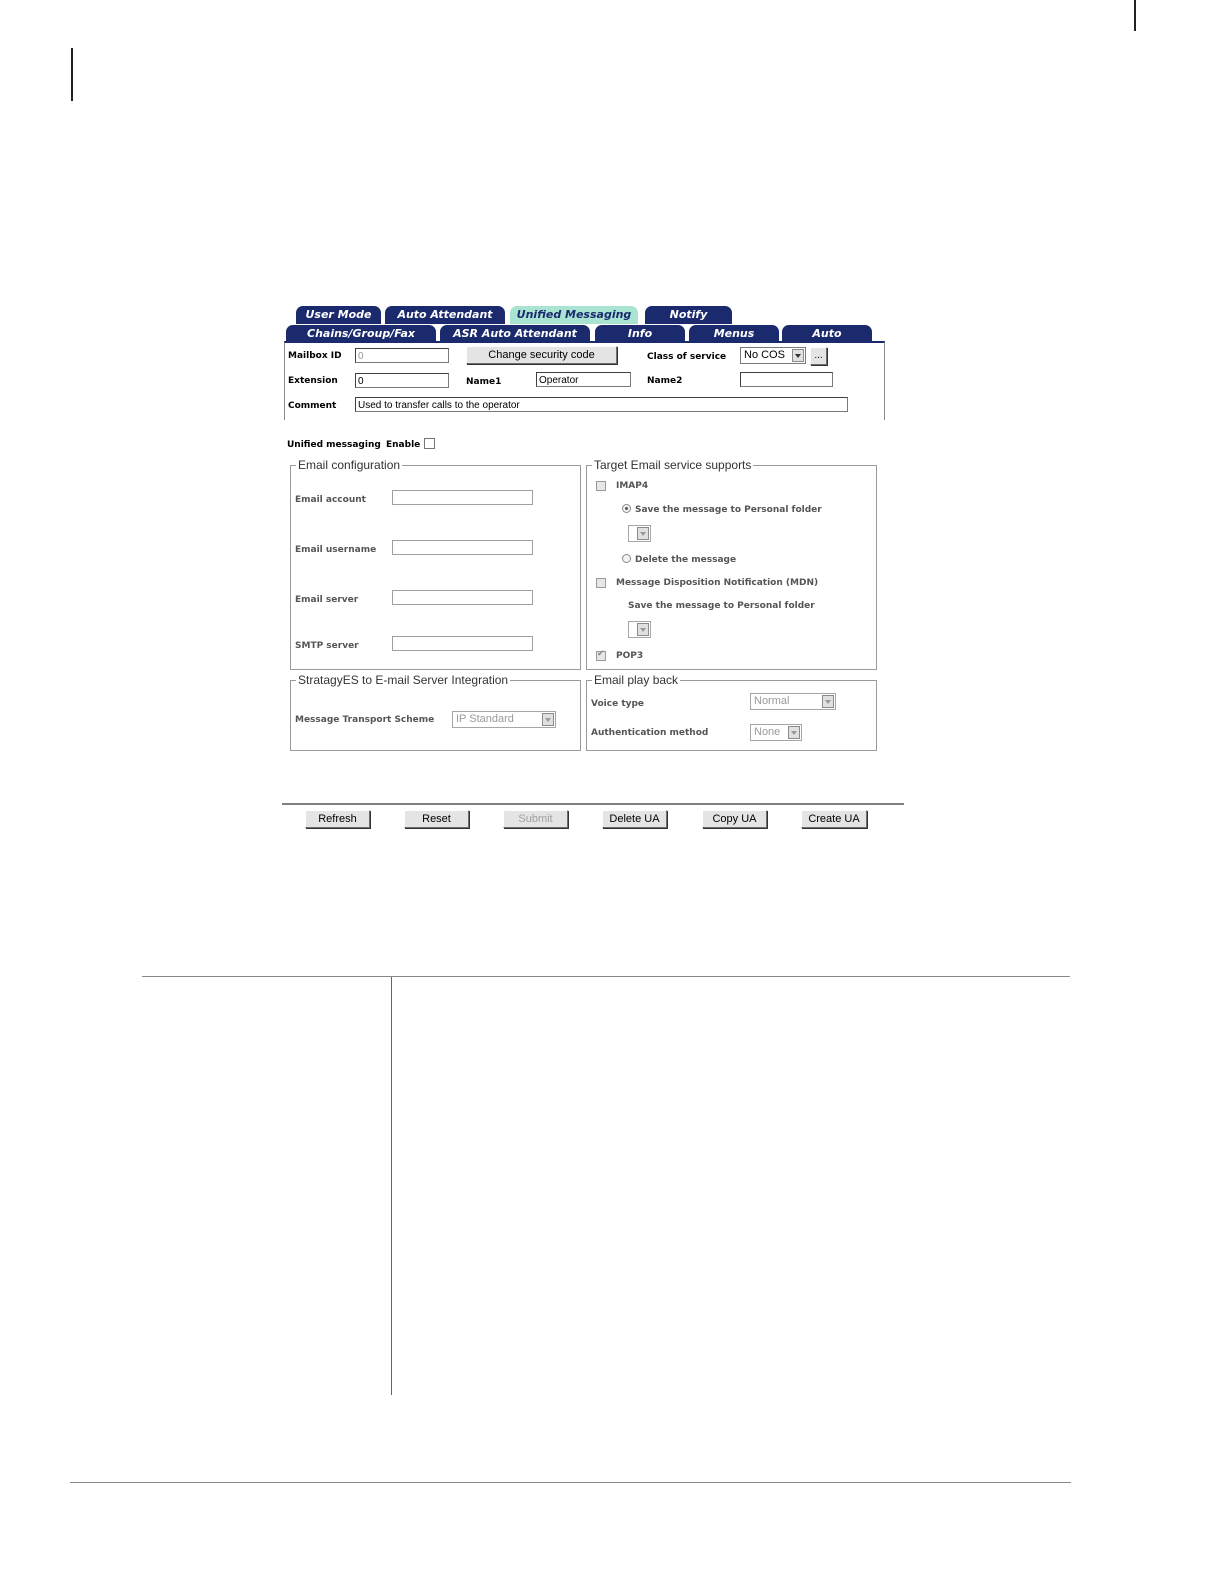  What do you see at coordinates (402, 355) in the screenshot?
I see `mailbox-id-field: 0` at bounding box center [402, 355].